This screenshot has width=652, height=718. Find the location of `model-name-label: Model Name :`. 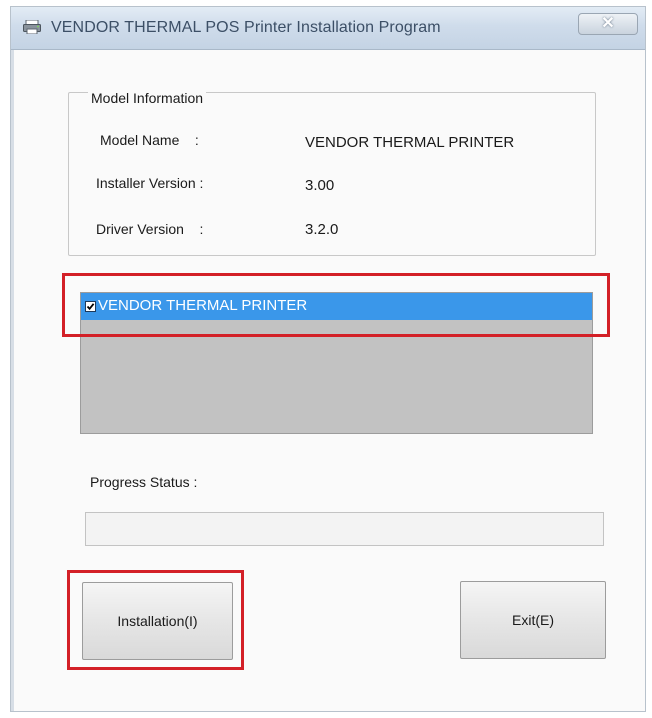

model-name-label: Model Name : is located at coordinates (149, 140).